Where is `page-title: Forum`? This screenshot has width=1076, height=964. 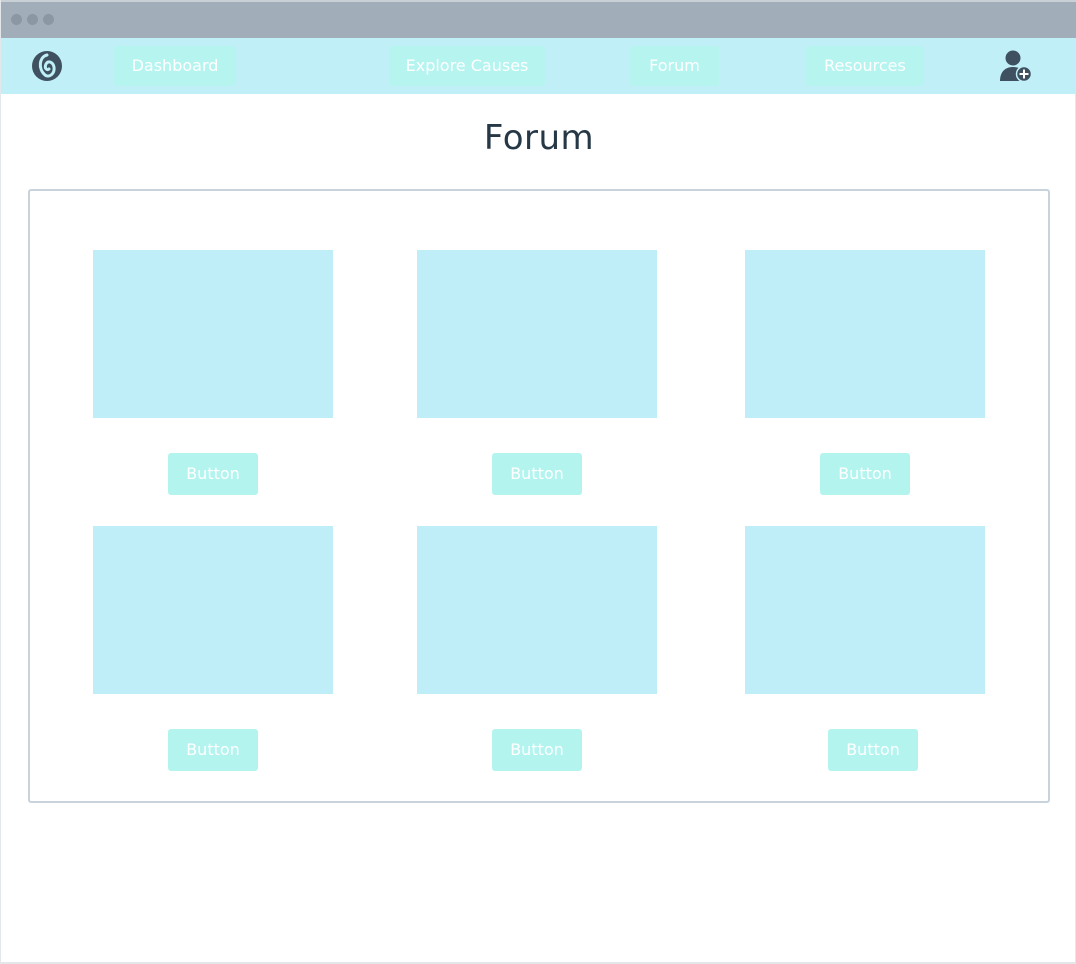 page-title: Forum is located at coordinates (539, 138).